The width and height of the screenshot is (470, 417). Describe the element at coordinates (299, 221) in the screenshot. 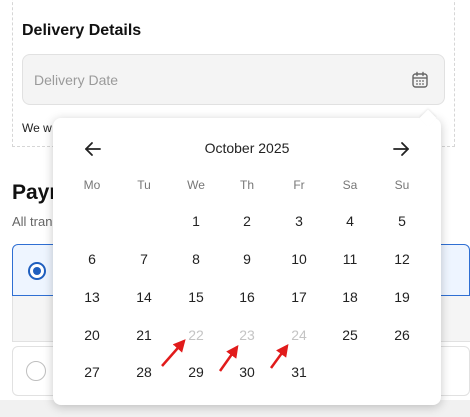

I see `calendar-day: 3` at that location.